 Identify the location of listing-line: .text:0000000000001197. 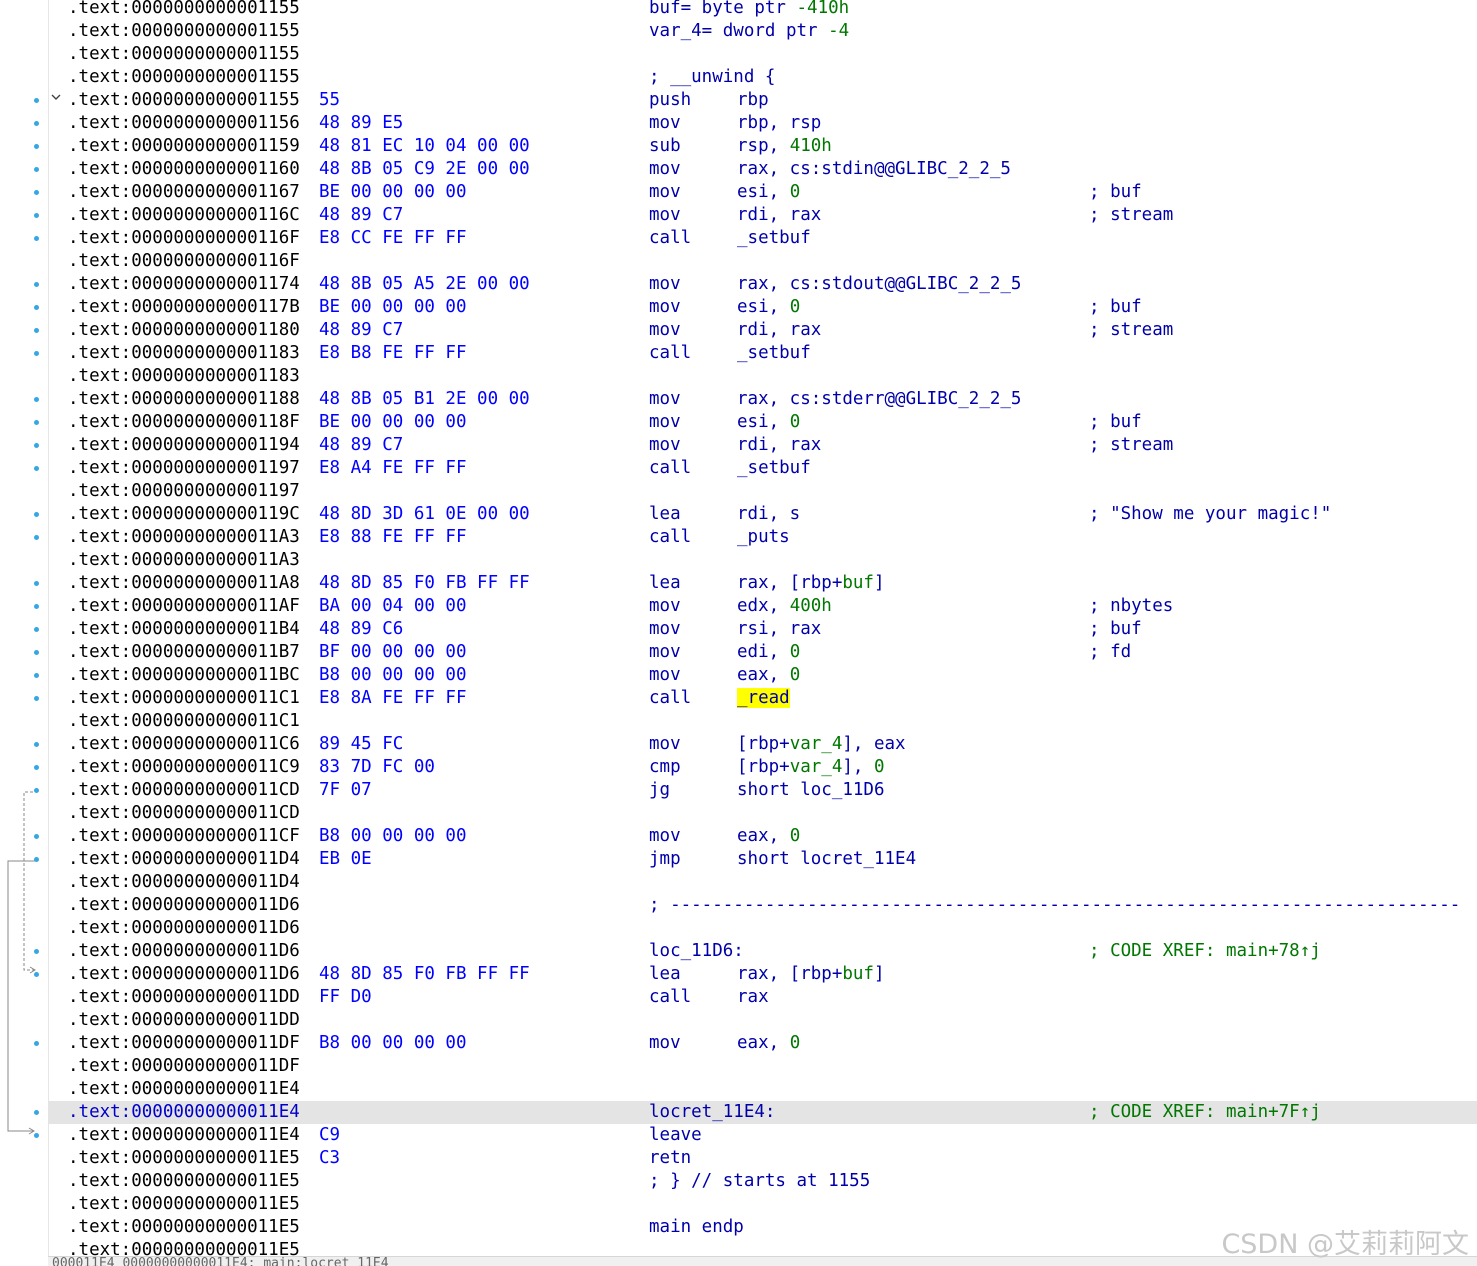
(762, 491).